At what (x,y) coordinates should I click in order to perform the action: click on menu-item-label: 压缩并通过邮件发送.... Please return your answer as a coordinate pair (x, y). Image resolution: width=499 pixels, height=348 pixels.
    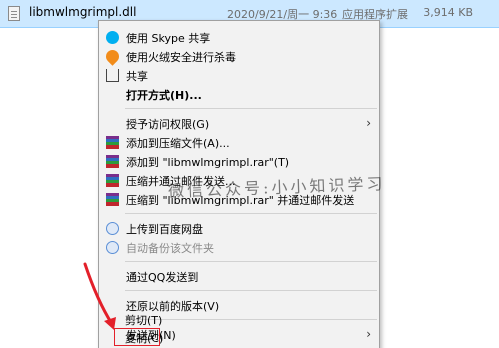
    Looking at the image, I should click on (181, 181).